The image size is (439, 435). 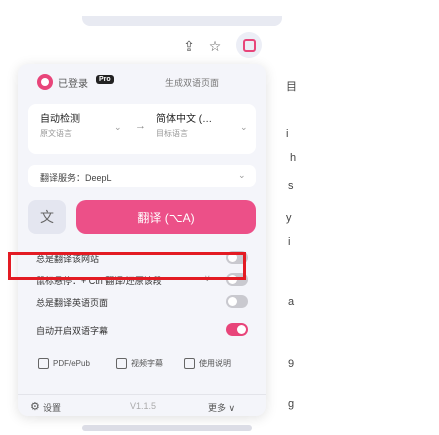 I want to click on browser-tab-strip, so click(x=182, y=21).